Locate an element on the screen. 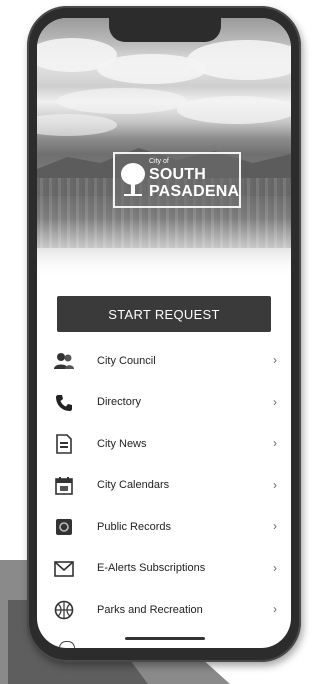 Image resolution: width=325 pixels, height=684 pixels. menu-item-label: City News is located at coordinates (122, 443).